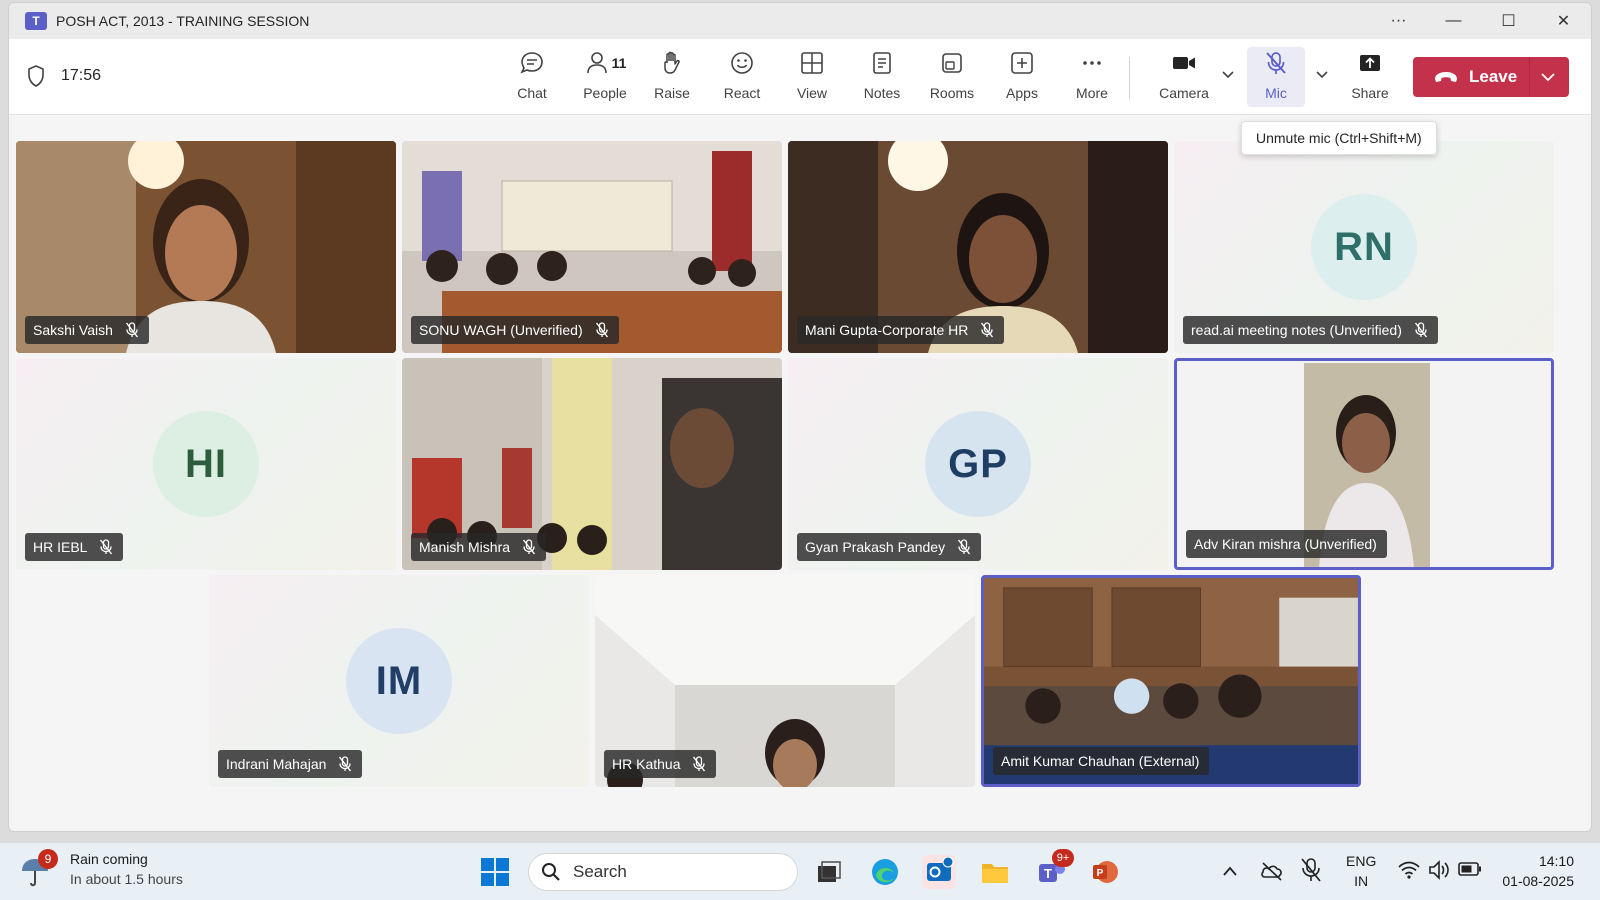  I want to click on rooms-icon, so click(952, 63).